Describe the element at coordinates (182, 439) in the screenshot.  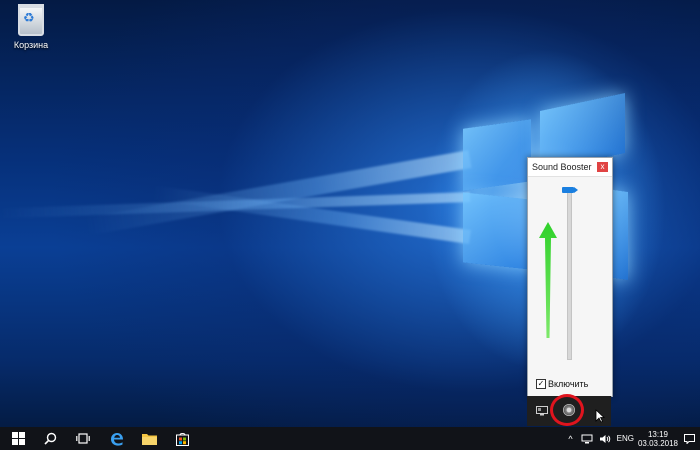
I see `store-icon` at that location.